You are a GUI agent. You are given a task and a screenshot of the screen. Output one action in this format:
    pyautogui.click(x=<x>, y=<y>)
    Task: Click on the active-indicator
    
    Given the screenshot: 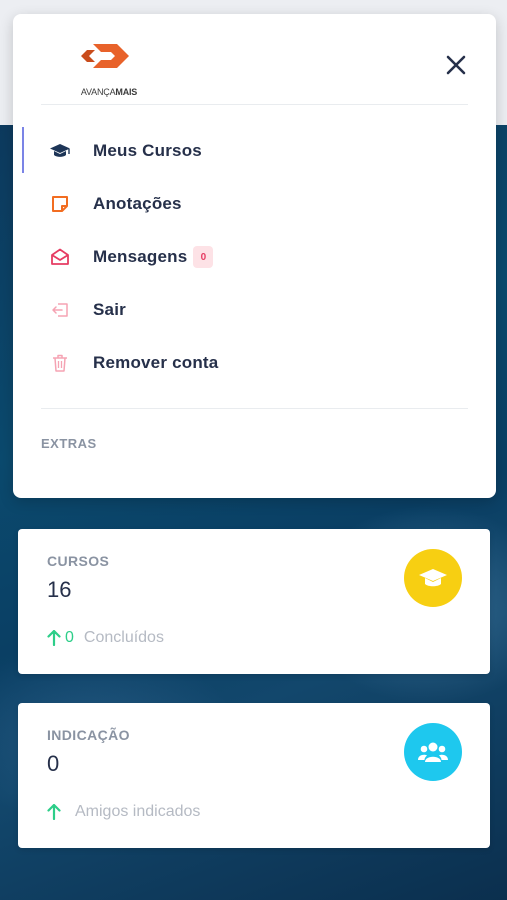 What is the action you would take?
    pyautogui.click(x=23, y=150)
    